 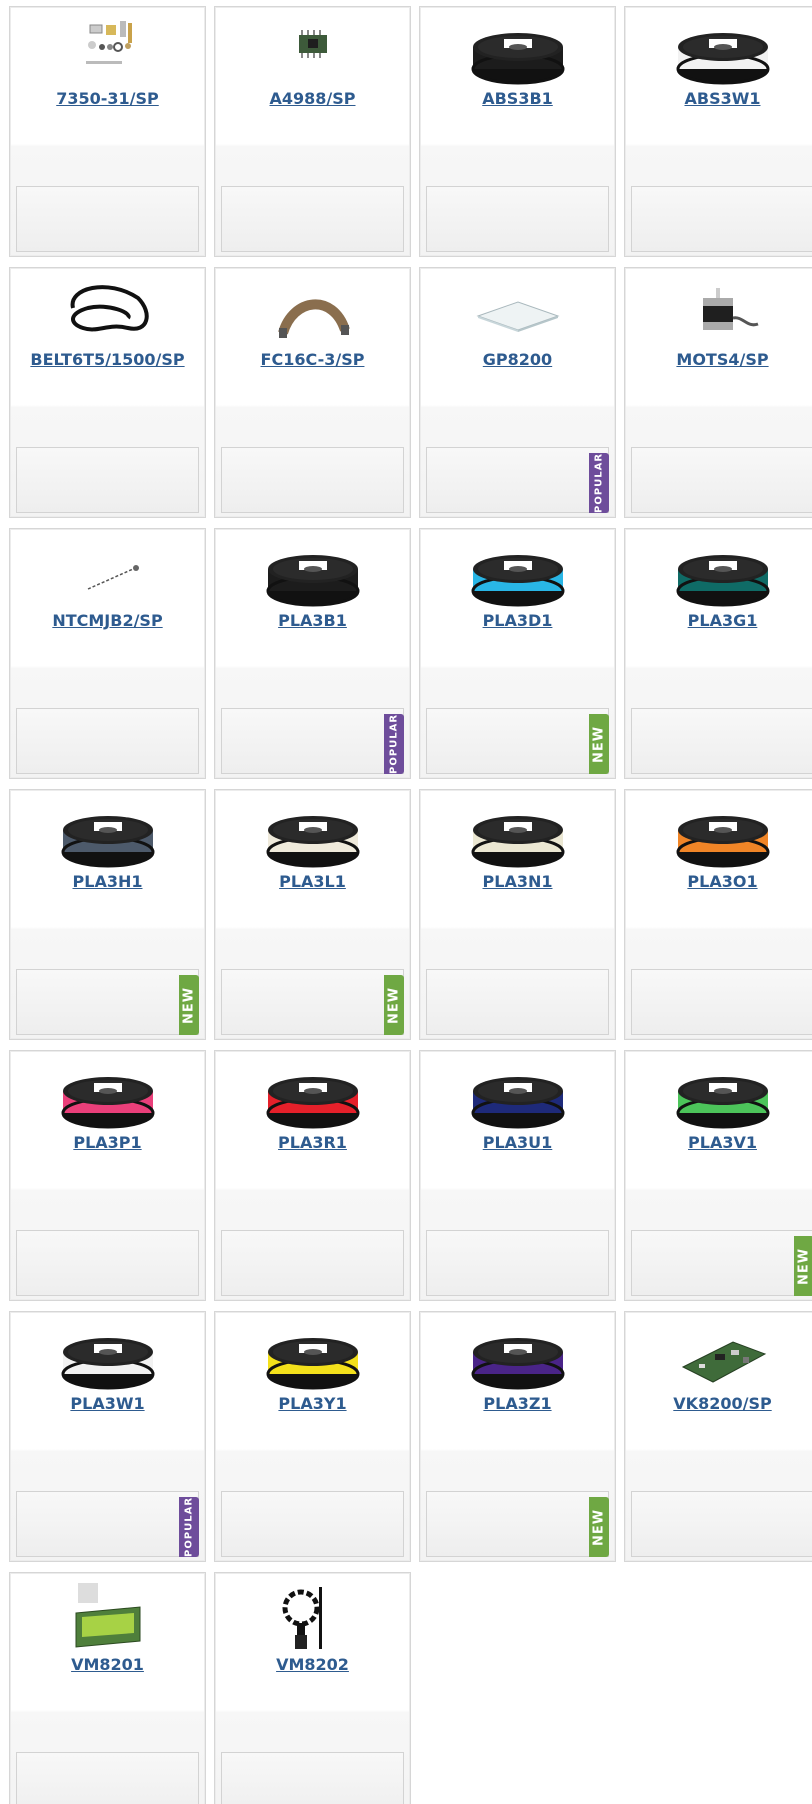 I want to click on product-card: PLA3Z1 NEW, so click(x=517, y=1436).